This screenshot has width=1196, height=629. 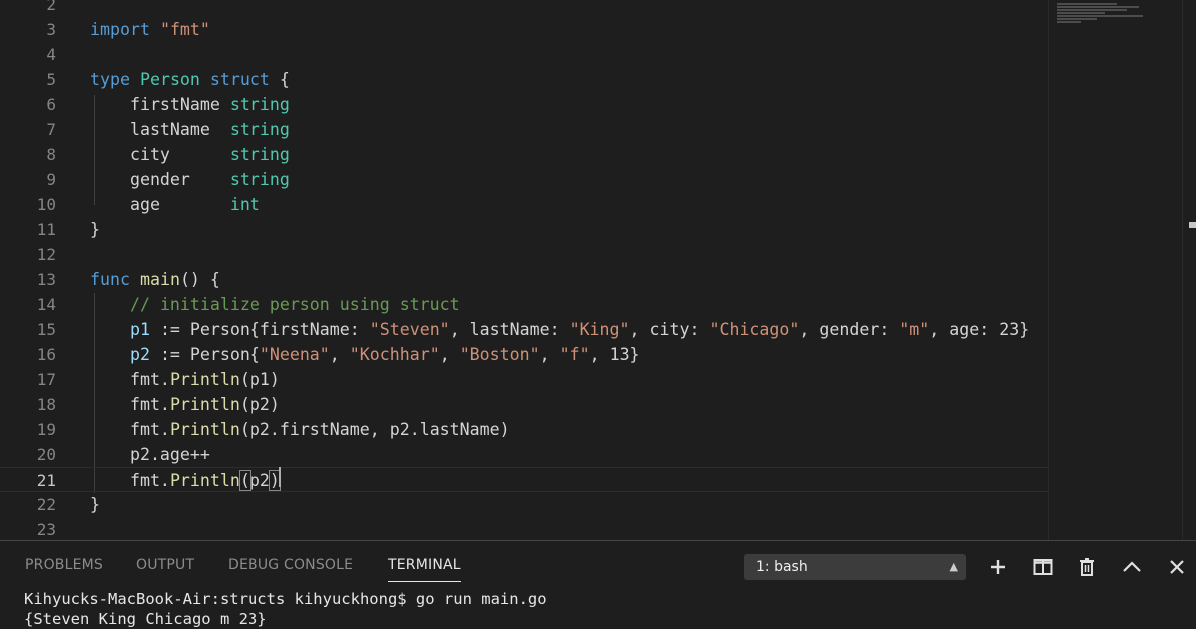 I want to click on chevron-up-icon, so click(x=1132, y=567).